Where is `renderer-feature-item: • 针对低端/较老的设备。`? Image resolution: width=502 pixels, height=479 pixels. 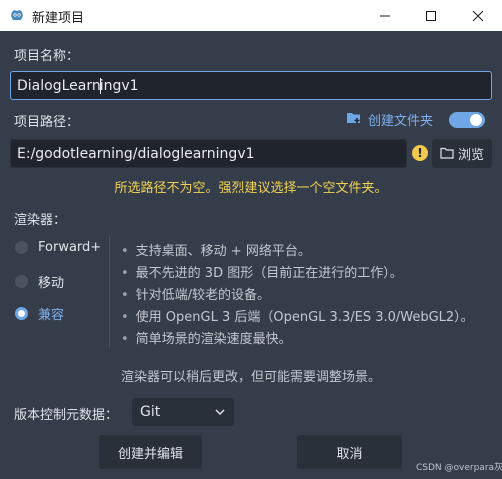
renderer-feature-item: • 针对低端/较老的设备。 is located at coordinates (195, 293).